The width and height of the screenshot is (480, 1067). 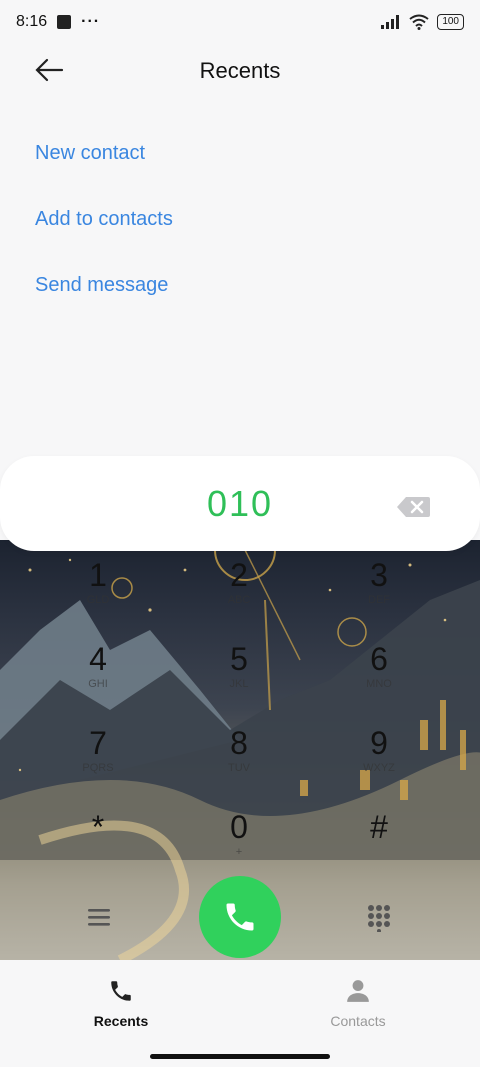 What do you see at coordinates (49, 70) in the screenshot?
I see `back-arrow-icon` at bounding box center [49, 70].